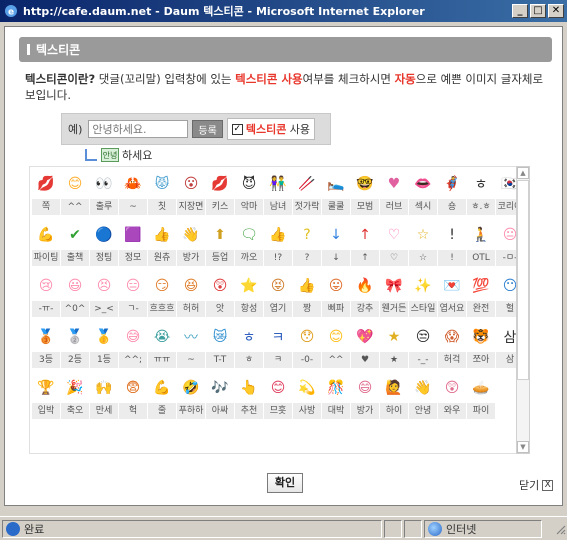 The height and width of the screenshot is (540, 567). Describe the element at coordinates (523, 447) in the screenshot. I see `scroll-down-icon: ▼` at that location.